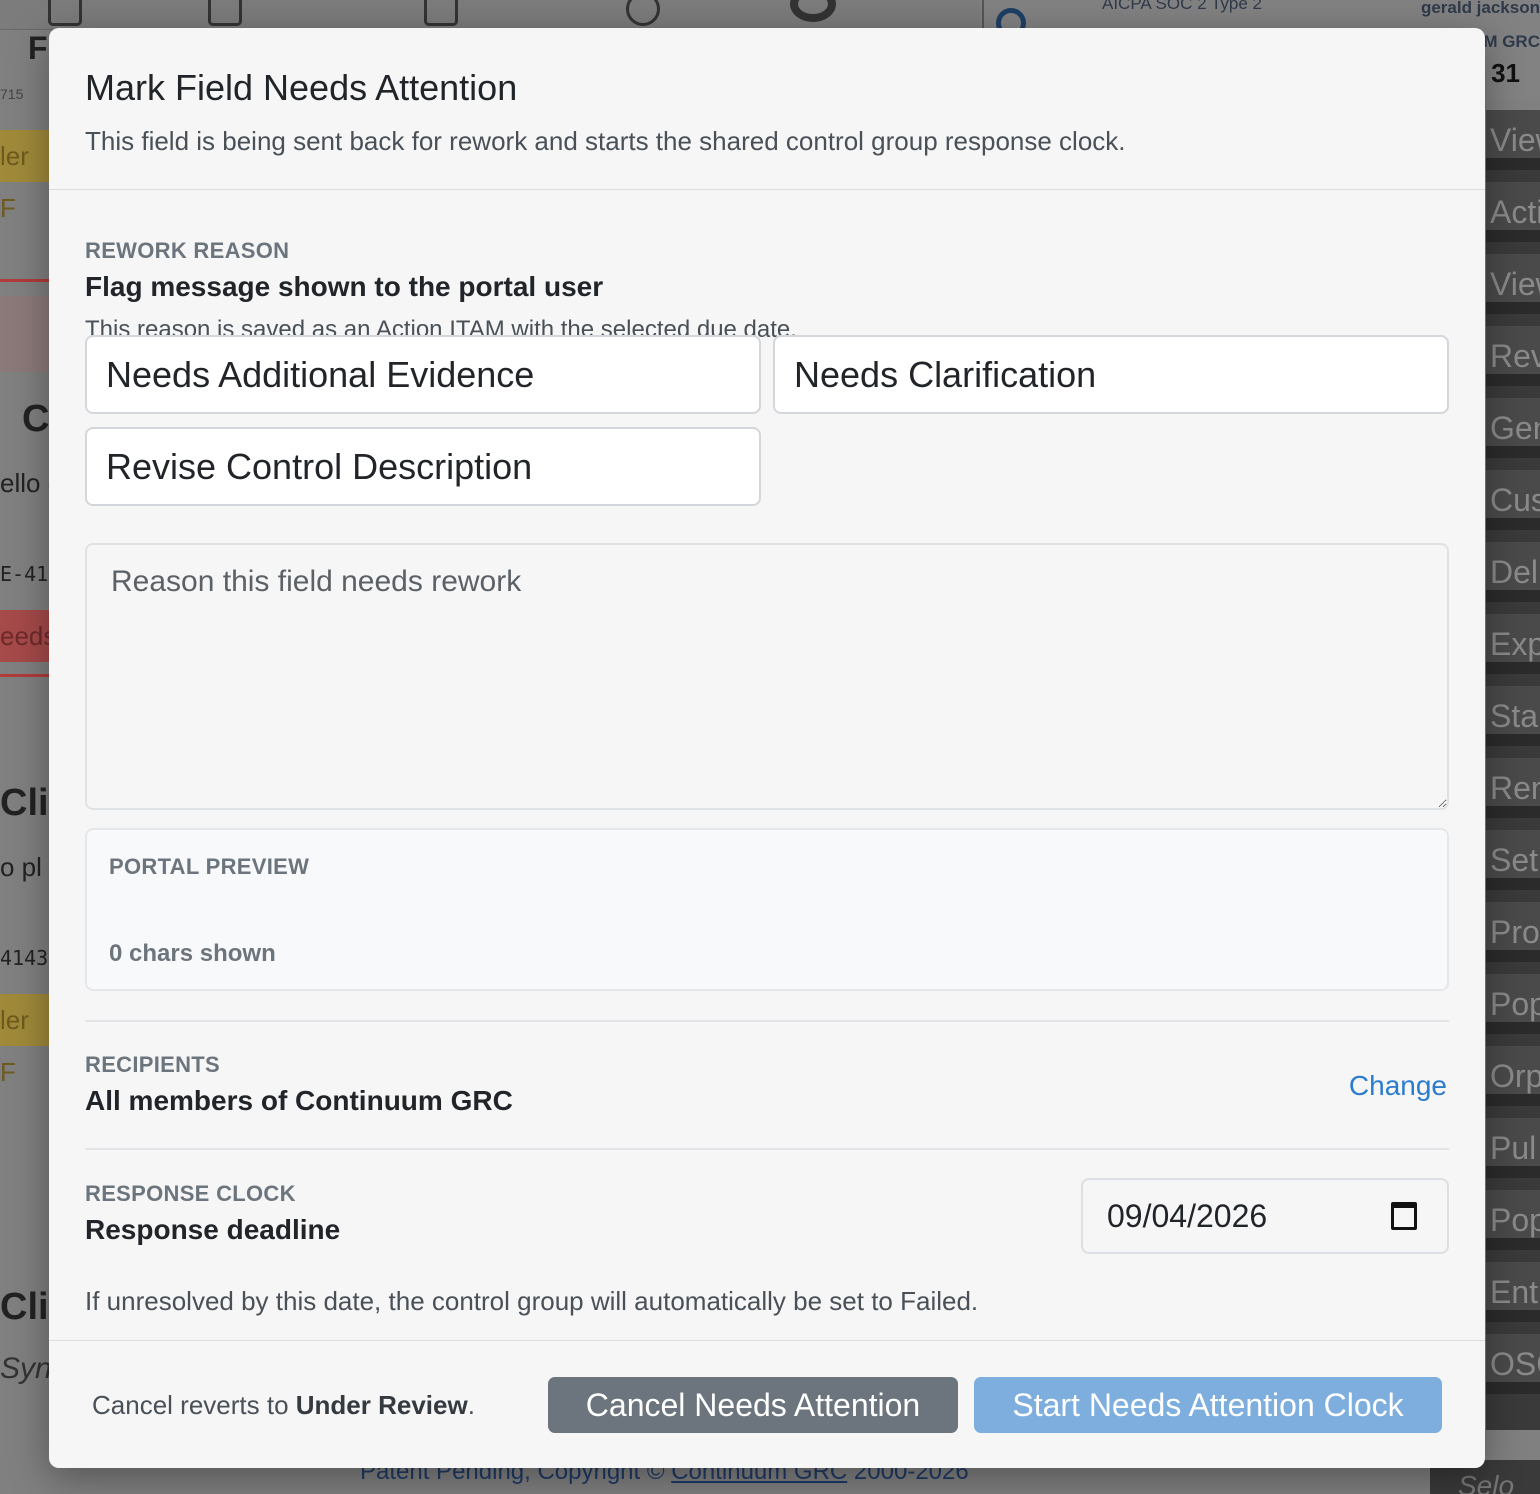 The height and width of the screenshot is (1494, 1540). I want to click on bg-fragment: ello g, so click(25, 483).